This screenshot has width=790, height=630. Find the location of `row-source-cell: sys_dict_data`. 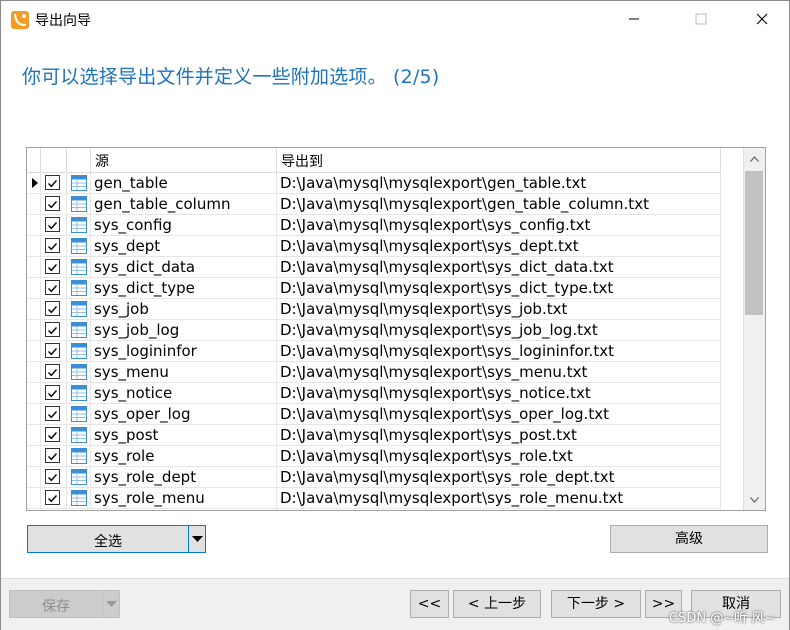

row-source-cell: sys_dict_data is located at coordinates (184, 267).